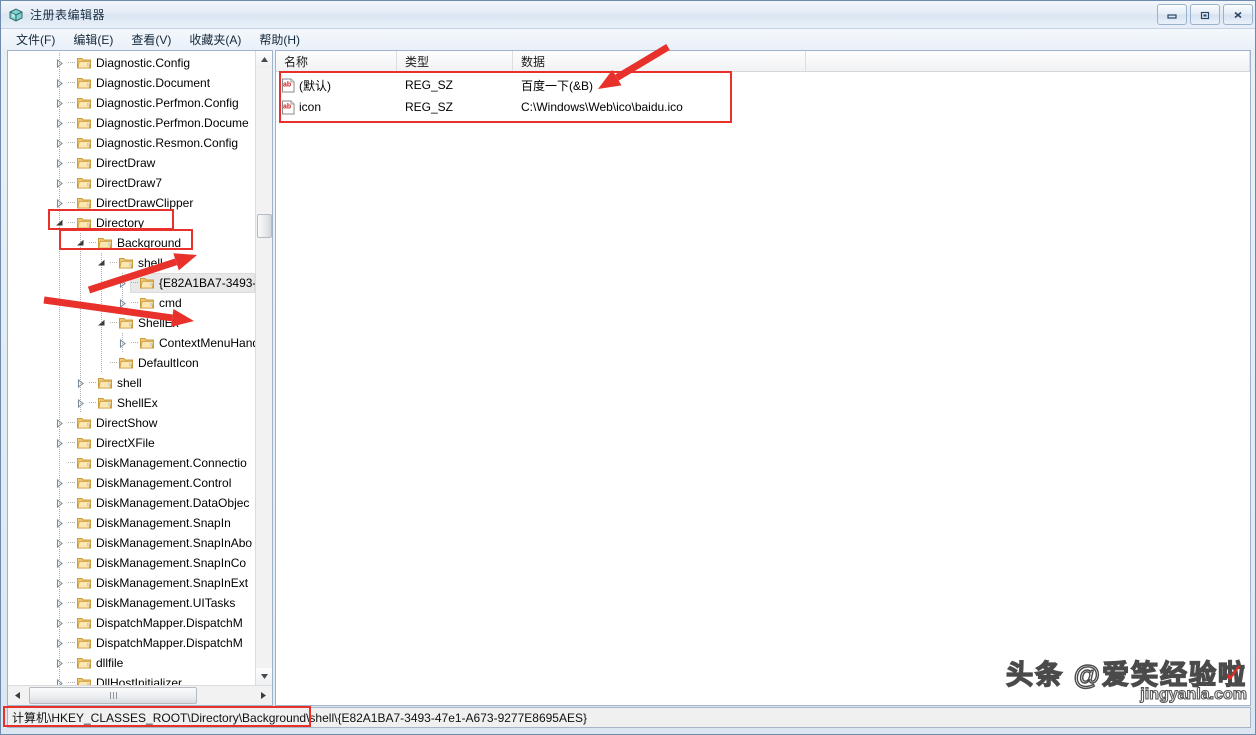  Describe the element at coordinates (336, 107) in the screenshot. I see `value-name-cell: ab icon` at that location.